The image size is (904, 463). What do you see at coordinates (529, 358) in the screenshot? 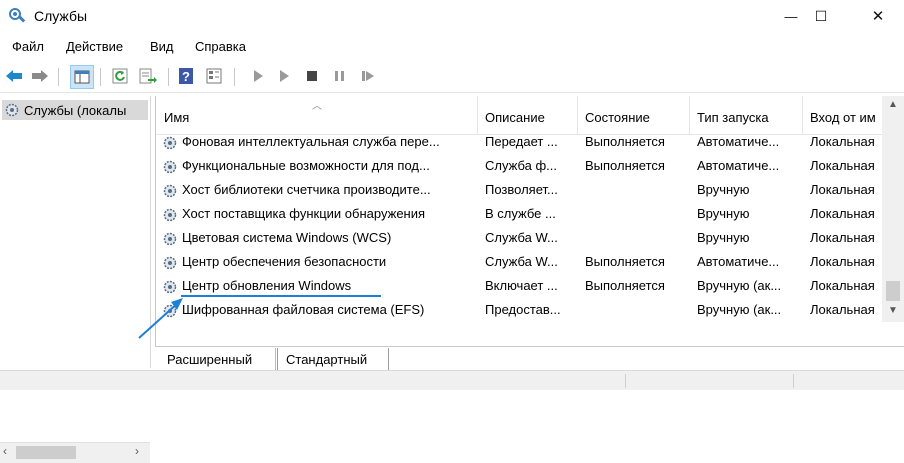
I see `view-tabs: Расширенный Стандартный` at bounding box center [529, 358].